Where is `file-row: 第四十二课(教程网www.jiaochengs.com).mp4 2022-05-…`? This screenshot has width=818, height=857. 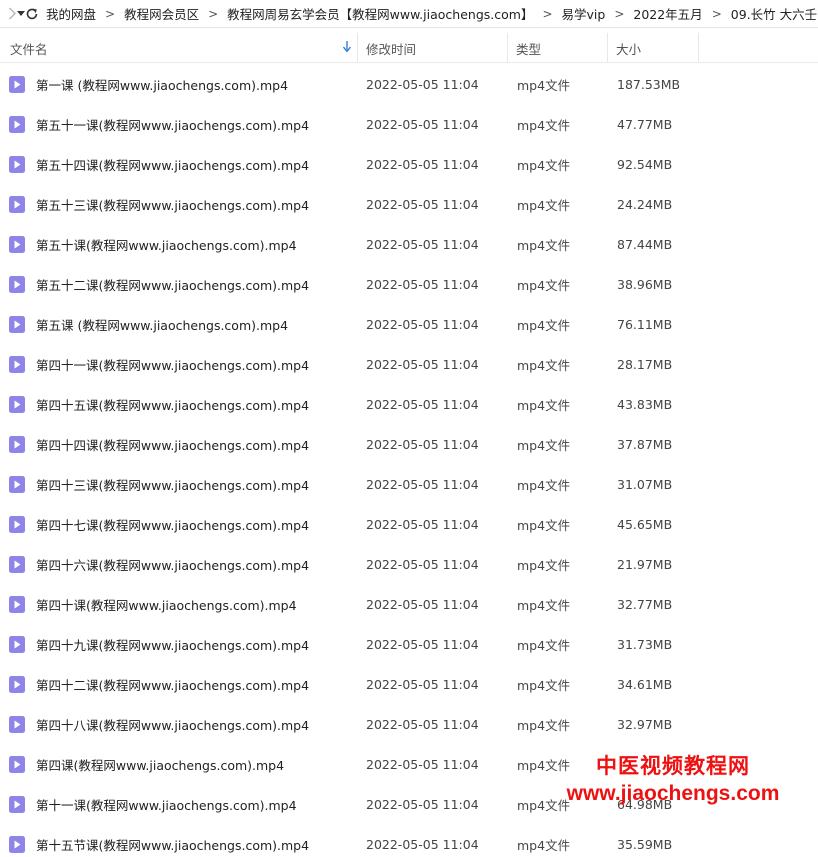
file-row: 第四十二课(教程网www.jiaochengs.com).mp4 2022-05-… is located at coordinates (409, 684).